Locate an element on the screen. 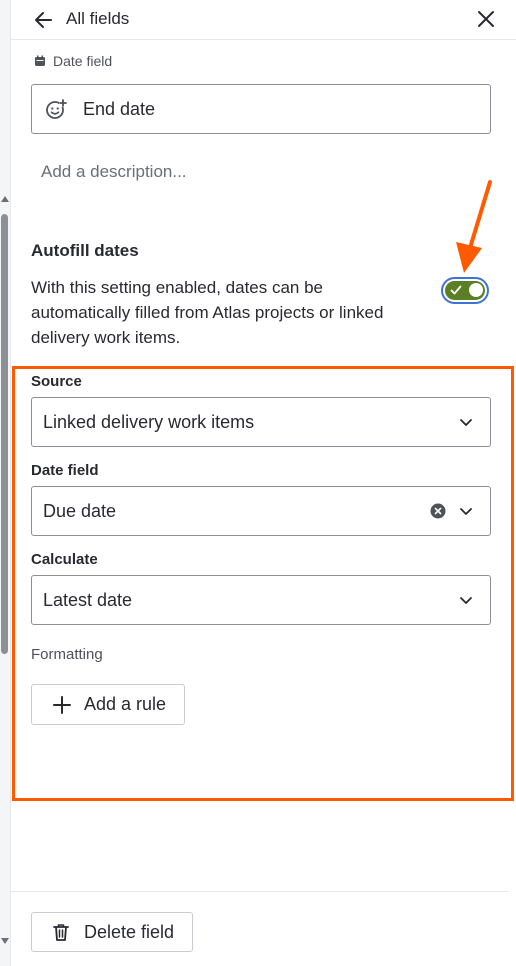 The image size is (516, 966). source-value: Linked delivery work items is located at coordinates (149, 421).